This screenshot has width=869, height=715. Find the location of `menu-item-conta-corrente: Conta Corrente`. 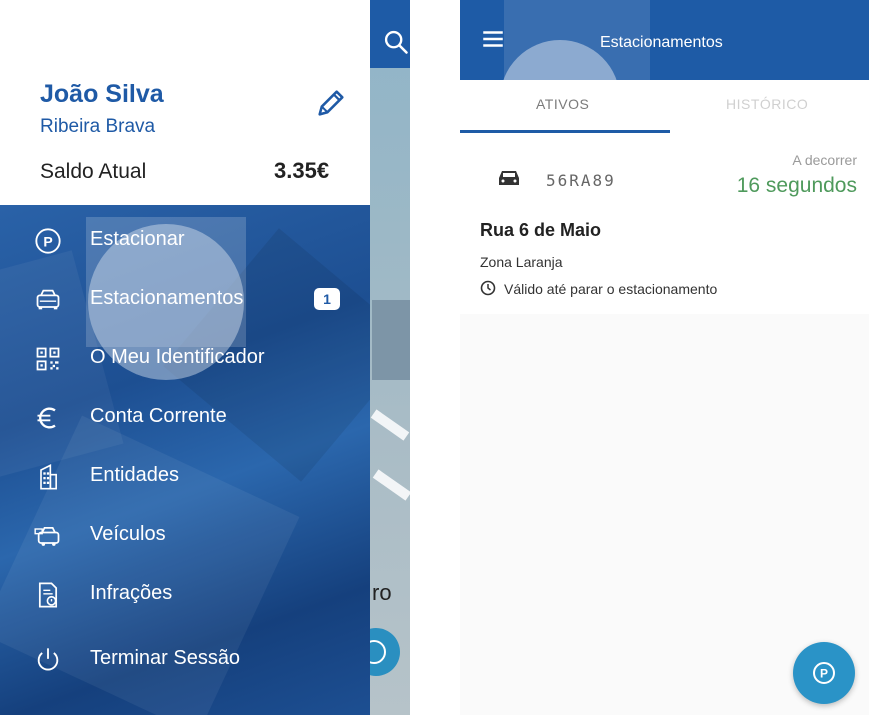

menu-item-conta-corrente: Conta Corrente is located at coordinates (185, 419).